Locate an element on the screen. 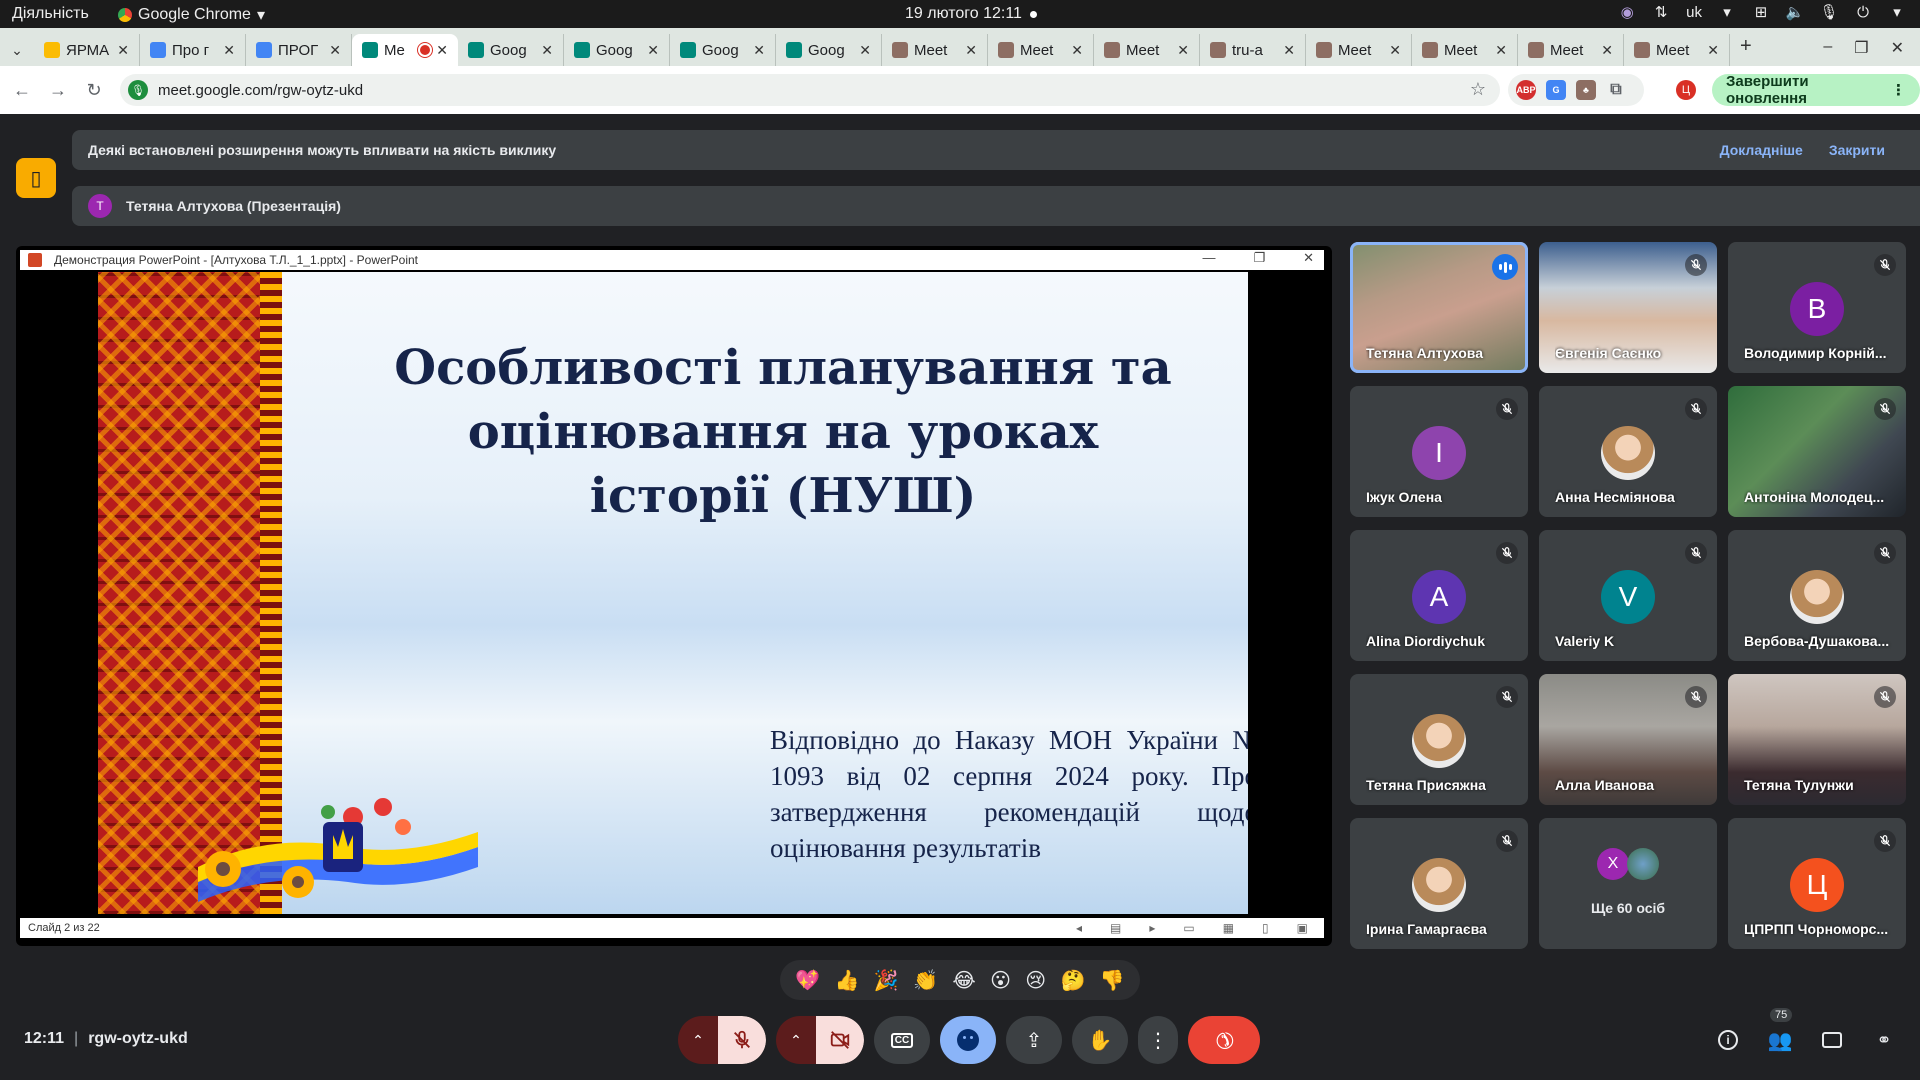  reading-view-icon: ▯ is located at coordinates (1265, 928).